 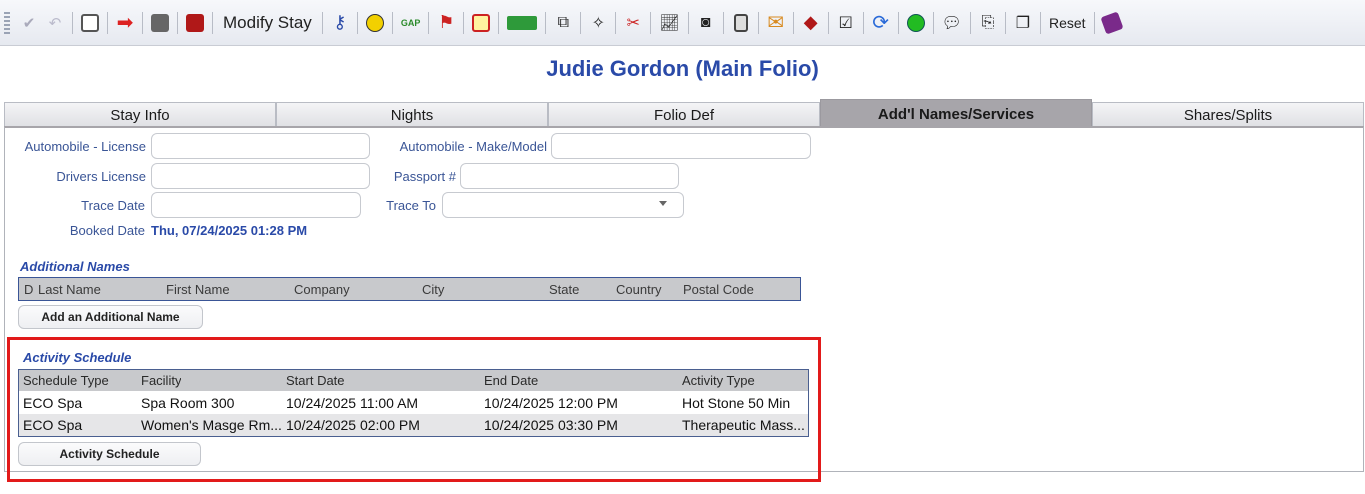 What do you see at coordinates (195, 23) in the screenshot?
I see `book-icon` at bounding box center [195, 23].